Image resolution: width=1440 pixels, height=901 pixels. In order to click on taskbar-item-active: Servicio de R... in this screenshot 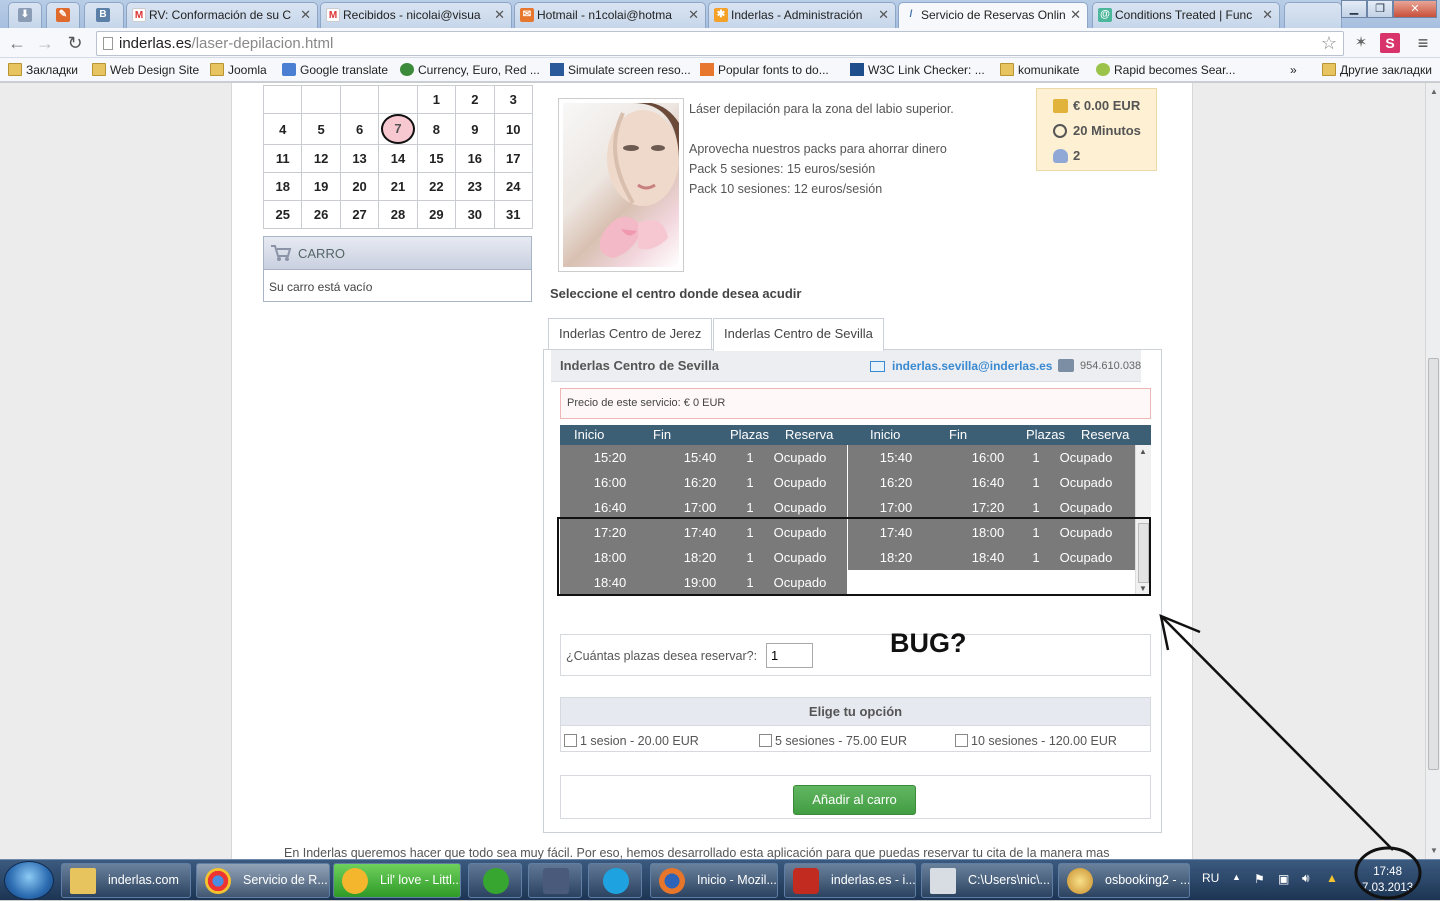, I will do `click(263, 880)`.